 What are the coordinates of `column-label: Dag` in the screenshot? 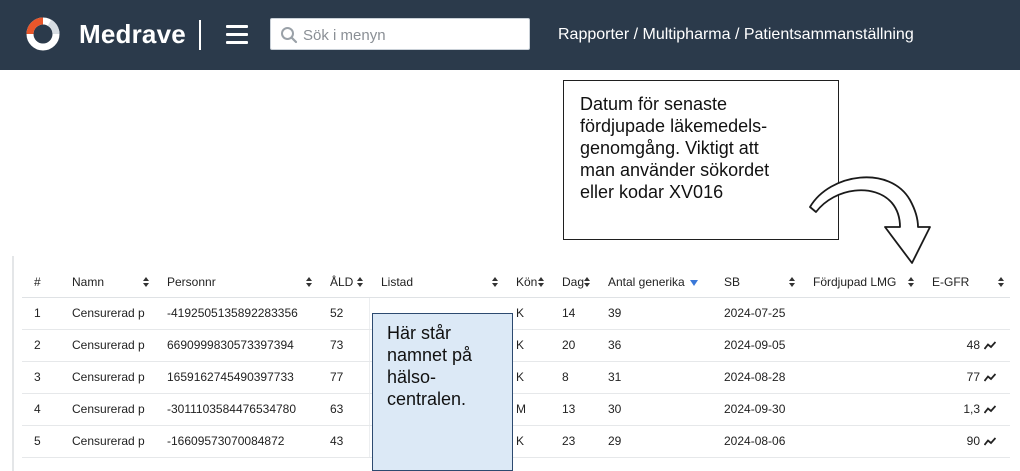 It's located at (573, 282).